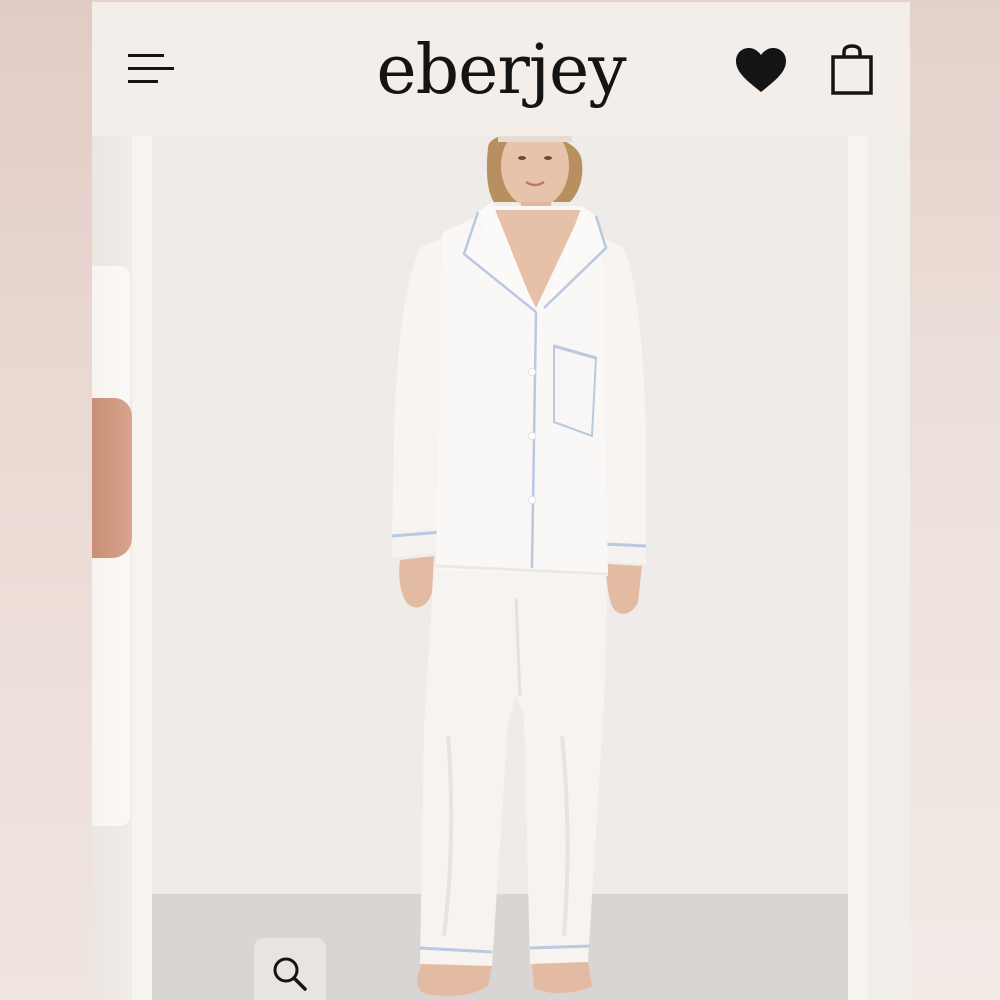  I want to click on pajama-pants, so click(513, 766).